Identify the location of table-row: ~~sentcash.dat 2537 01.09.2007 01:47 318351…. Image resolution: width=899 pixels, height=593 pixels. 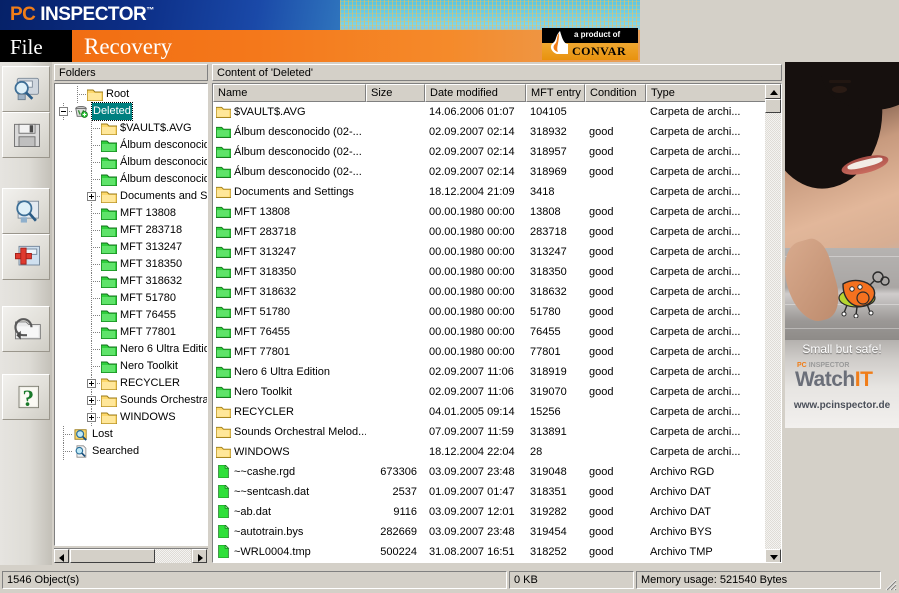
(497, 492).